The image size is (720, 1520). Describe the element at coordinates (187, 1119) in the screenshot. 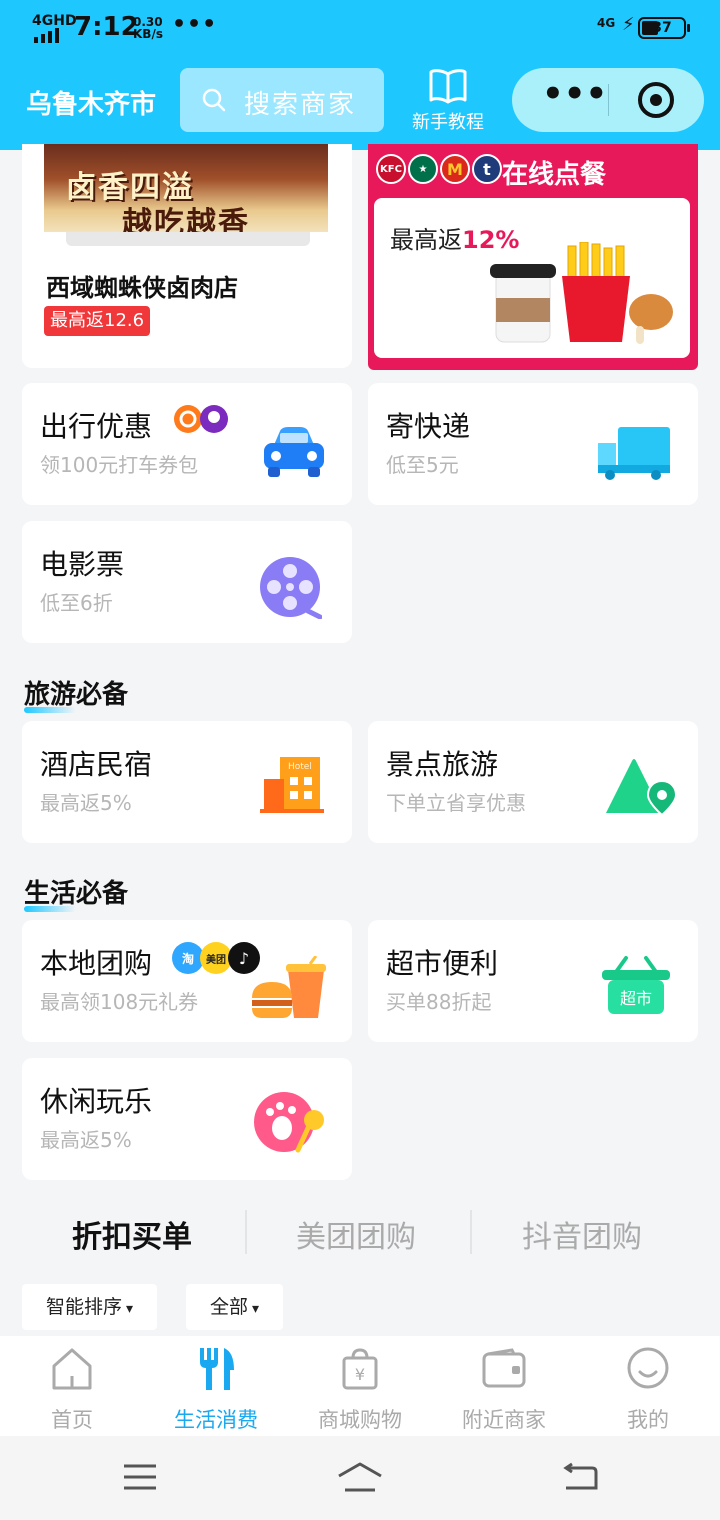

I see `life-card-leisure: 休闲玩乐 最高返5%` at that location.